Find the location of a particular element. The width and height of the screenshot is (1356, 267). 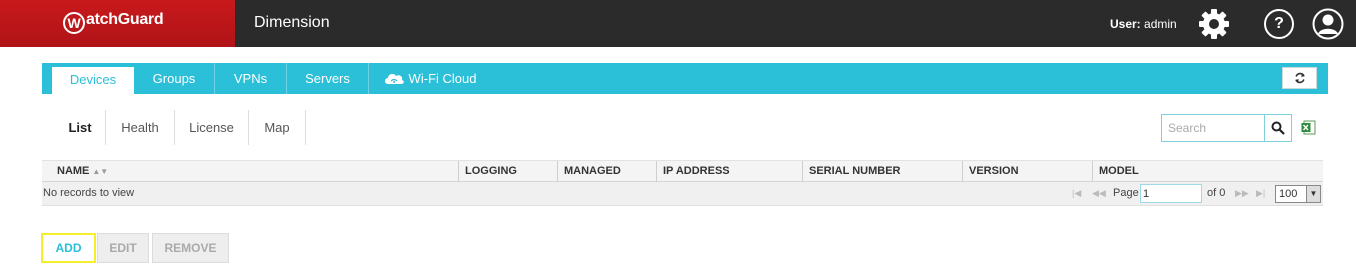

column-name-label: NAME is located at coordinates (73, 171).